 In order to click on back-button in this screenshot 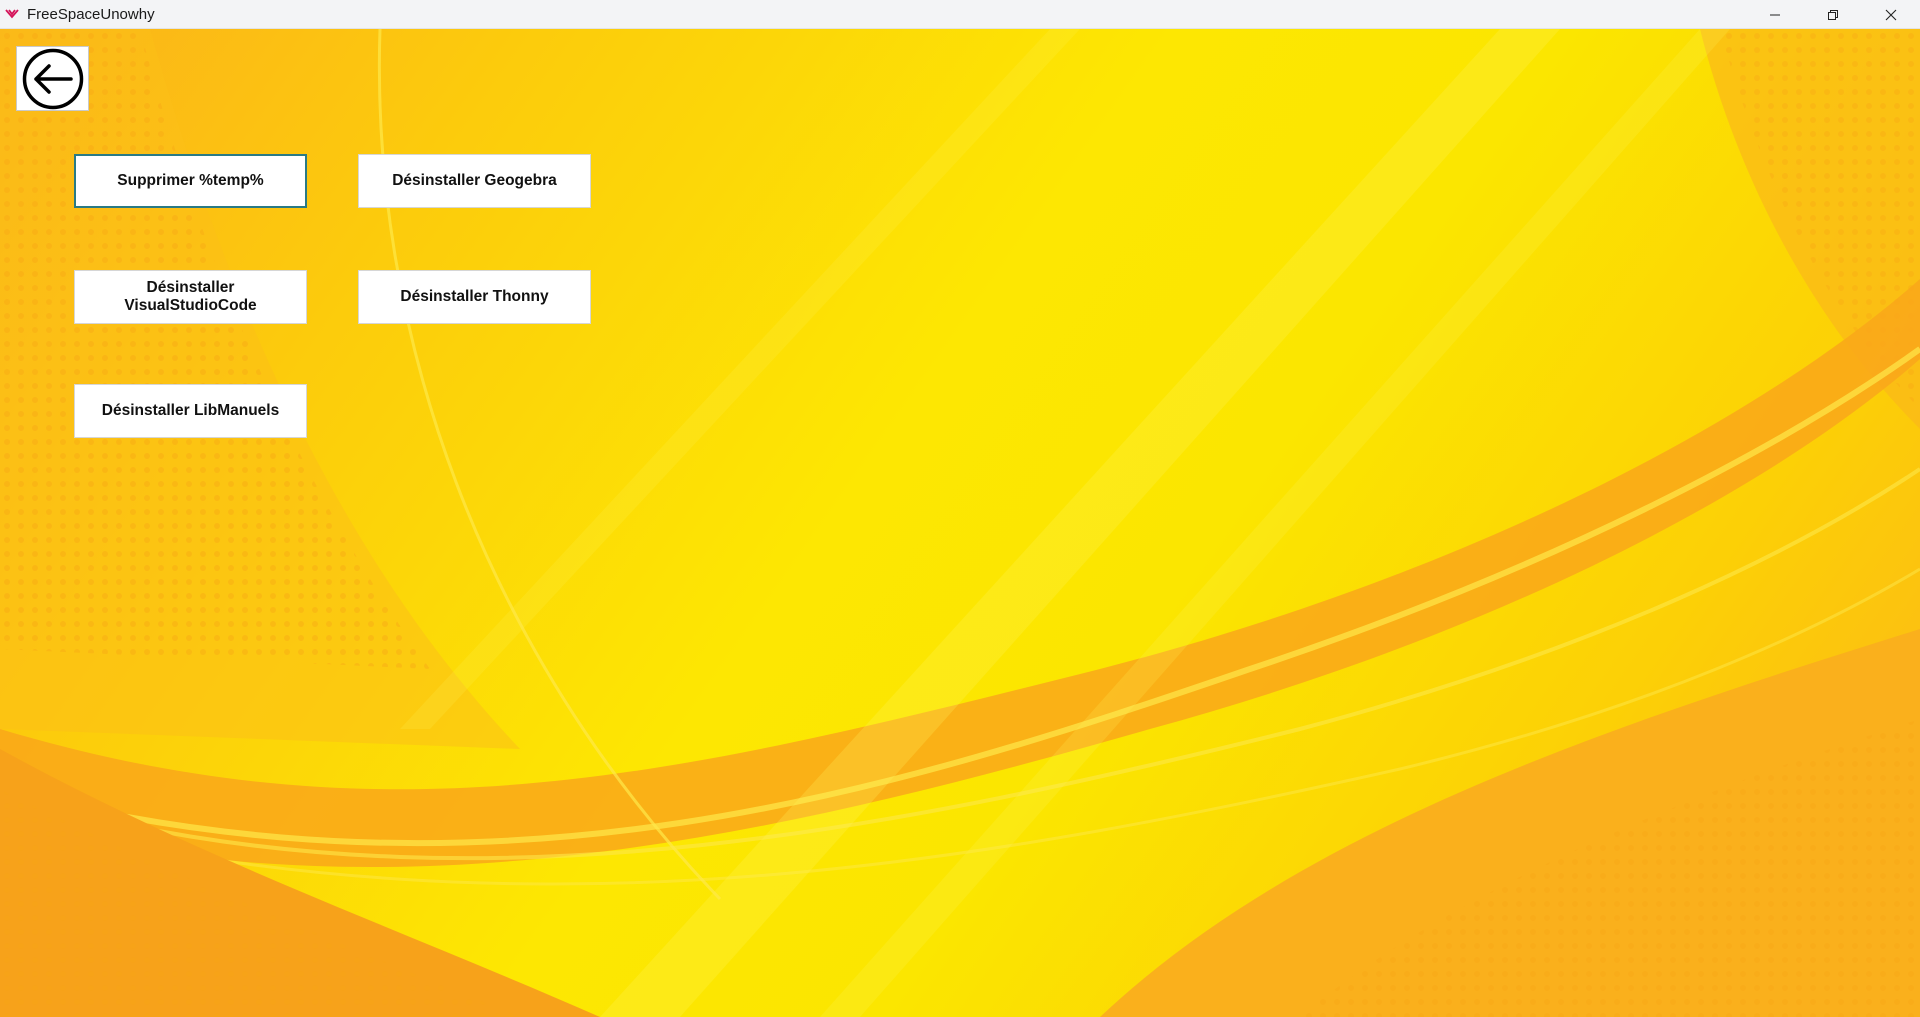, I will do `click(52, 78)`.